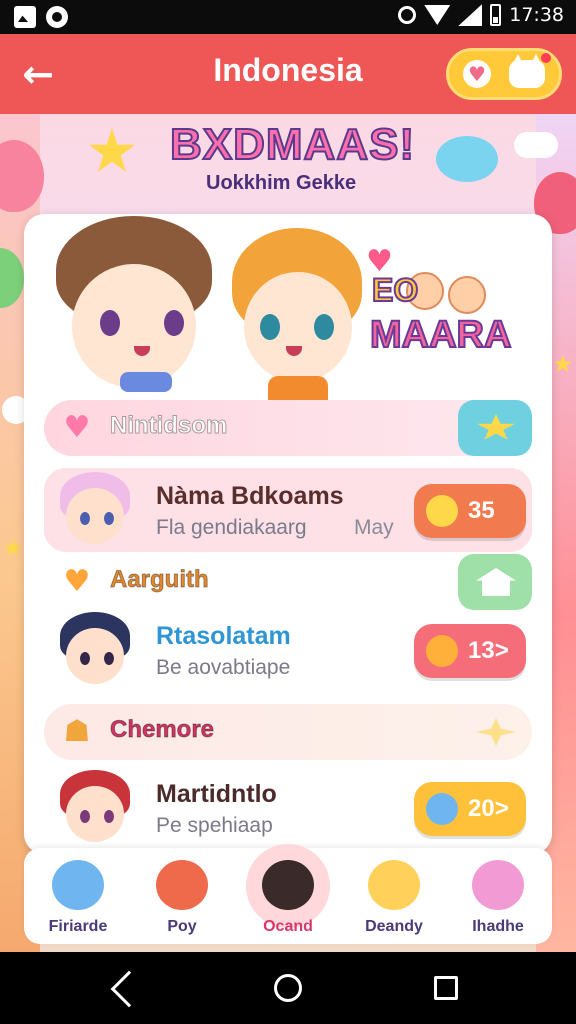 This screenshot has height=1024, width=576. Describe the element at coordinates (288, 74) in the screenshot. I see `app-bar: ← Indonesia ♥` at that location.